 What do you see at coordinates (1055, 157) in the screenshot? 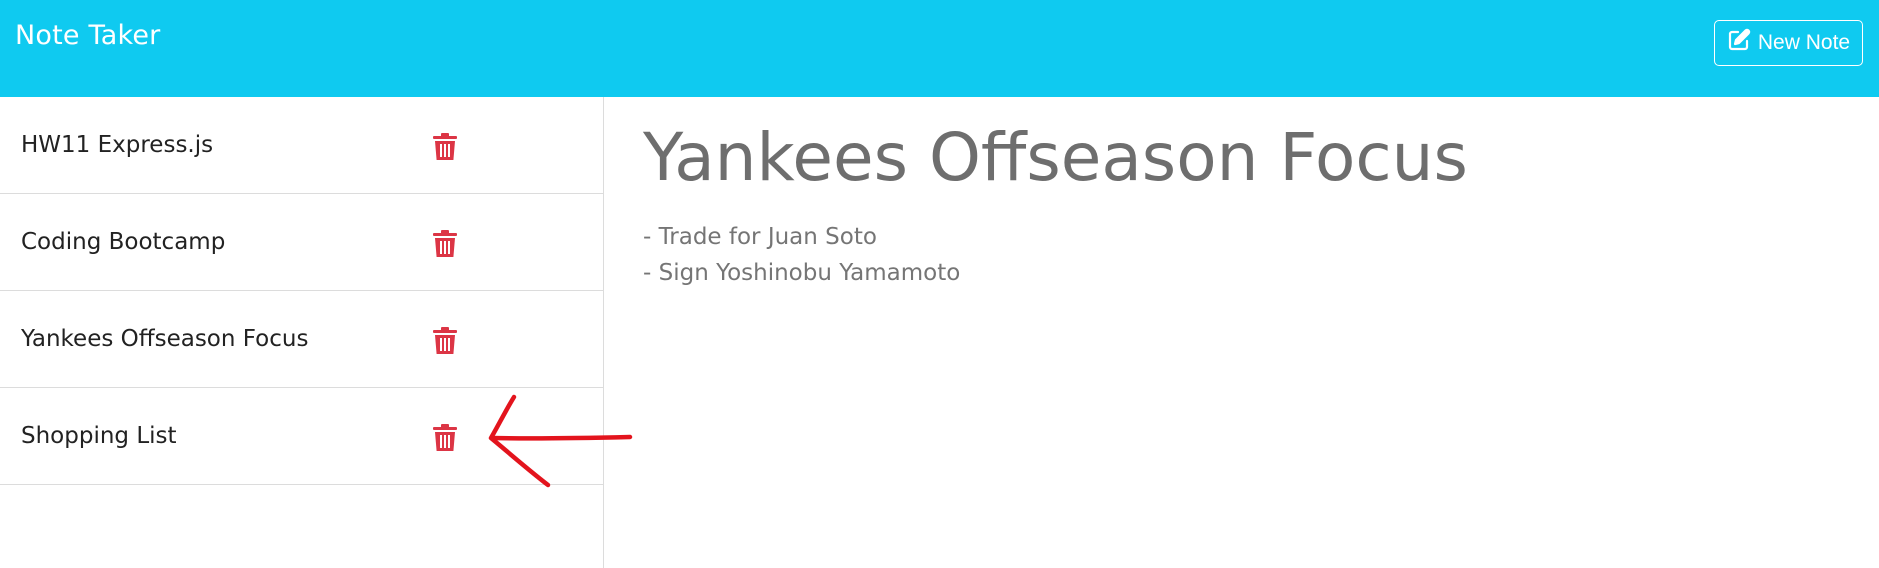
I see `note-title-display: Yankees Offseason Focus` at bounding box center [1055, 157].